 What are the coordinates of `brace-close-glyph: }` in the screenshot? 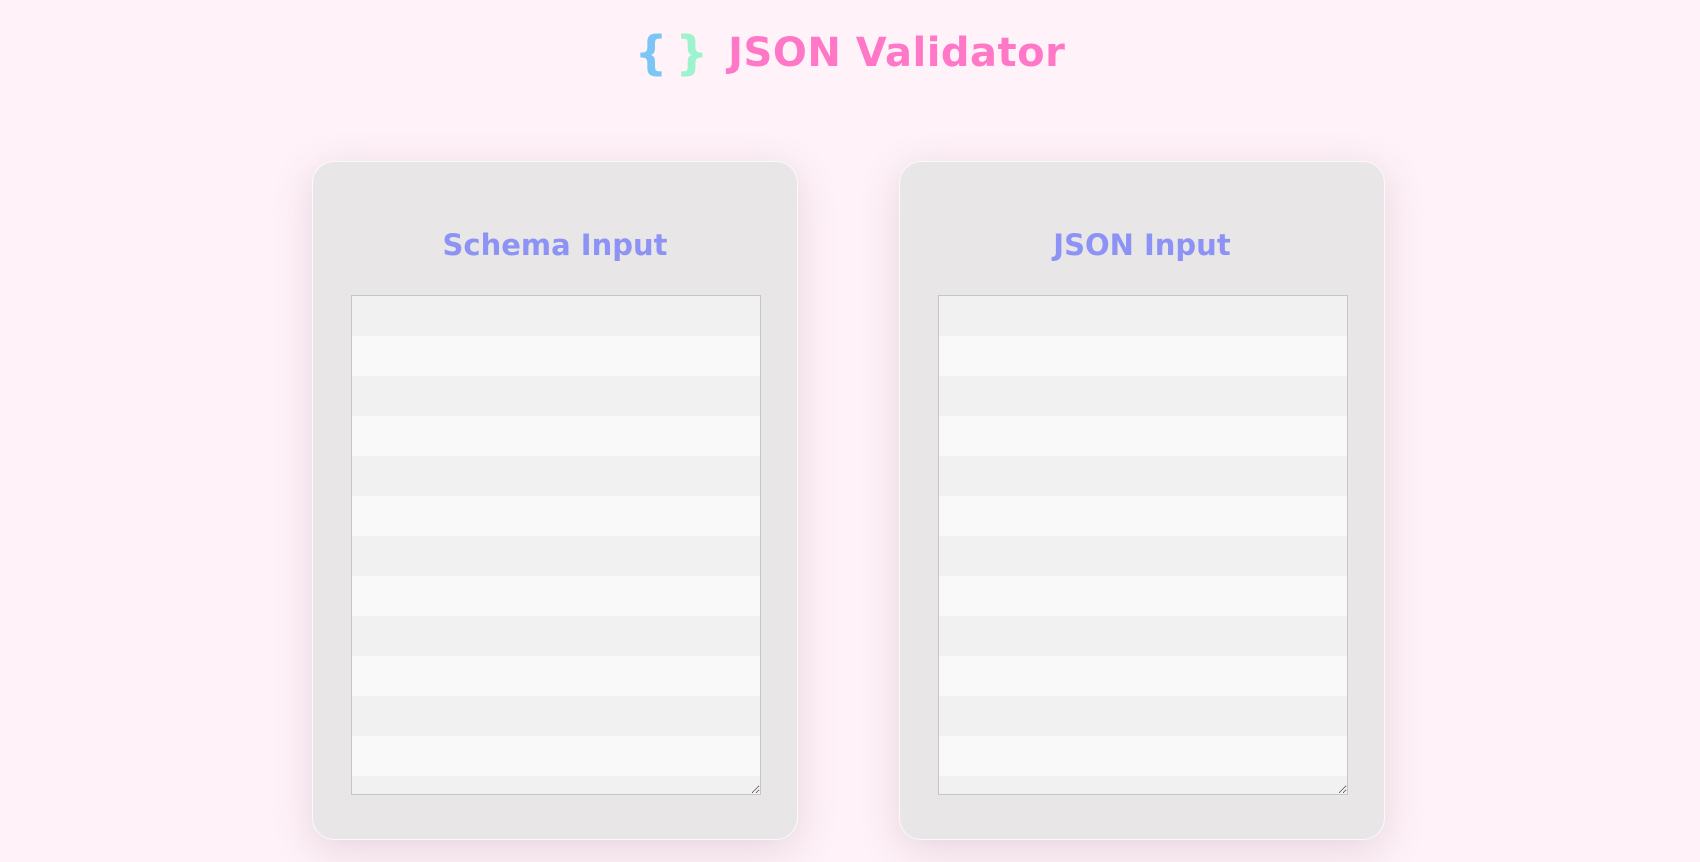 It's located at (696, 53).